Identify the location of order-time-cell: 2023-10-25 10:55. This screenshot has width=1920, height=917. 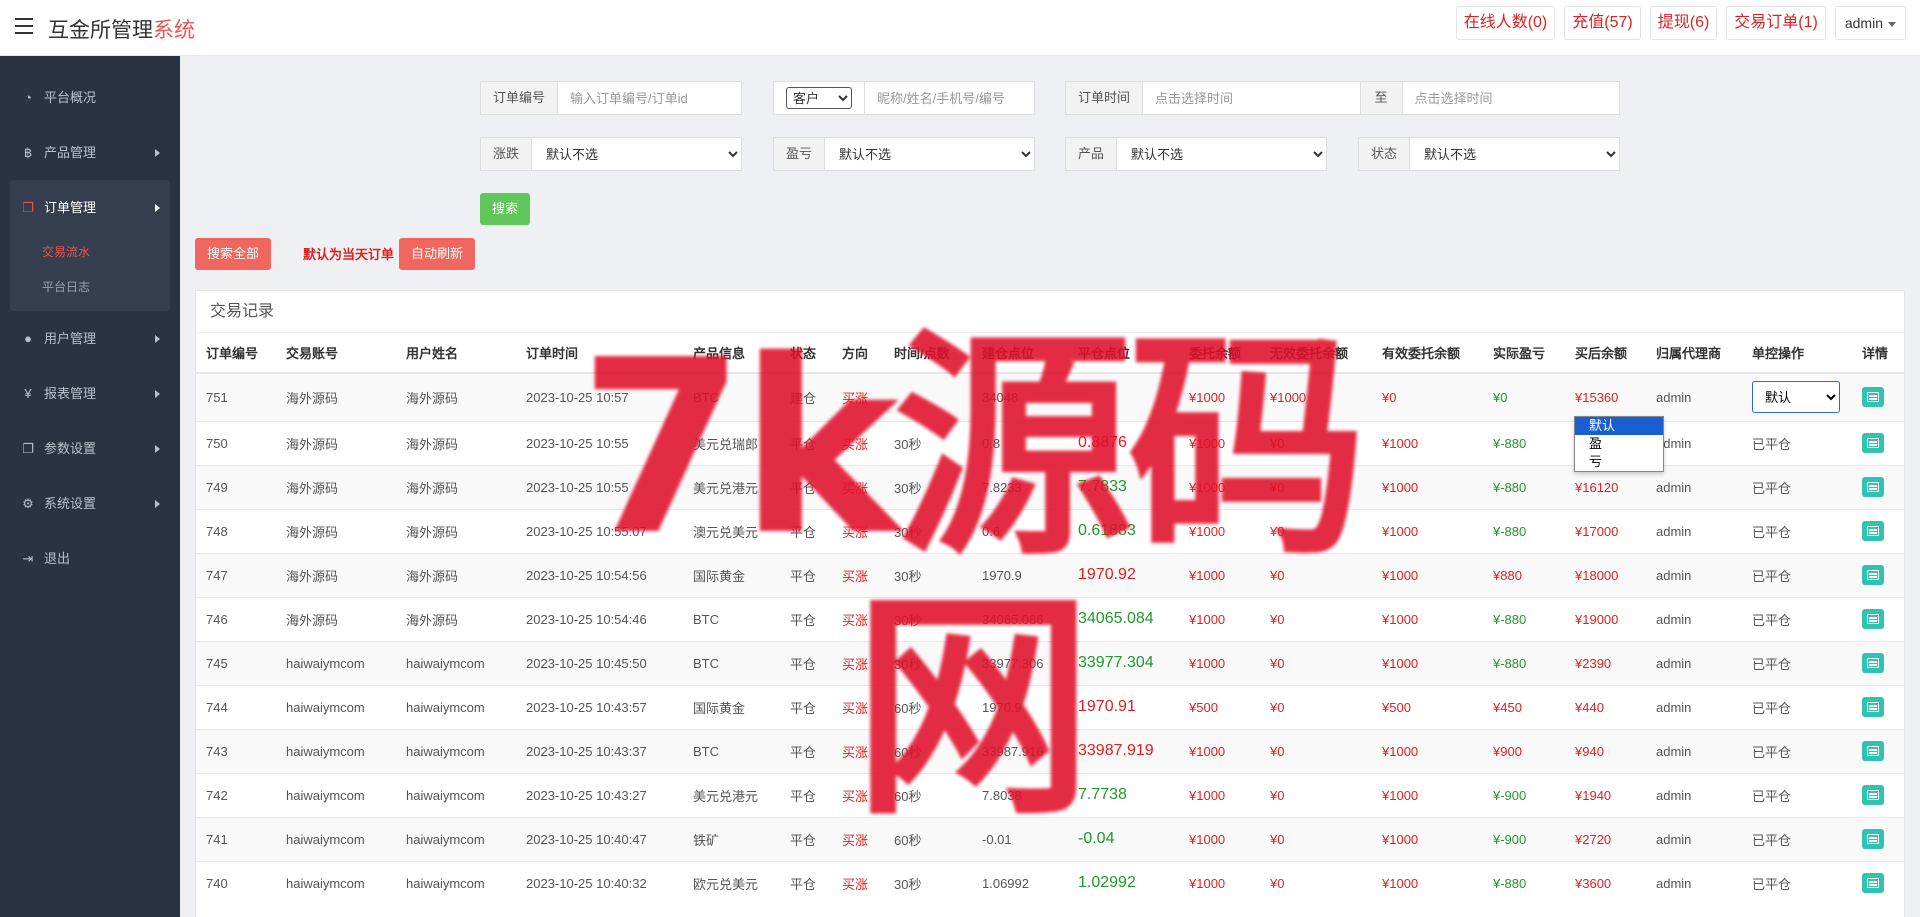
(599, 442).